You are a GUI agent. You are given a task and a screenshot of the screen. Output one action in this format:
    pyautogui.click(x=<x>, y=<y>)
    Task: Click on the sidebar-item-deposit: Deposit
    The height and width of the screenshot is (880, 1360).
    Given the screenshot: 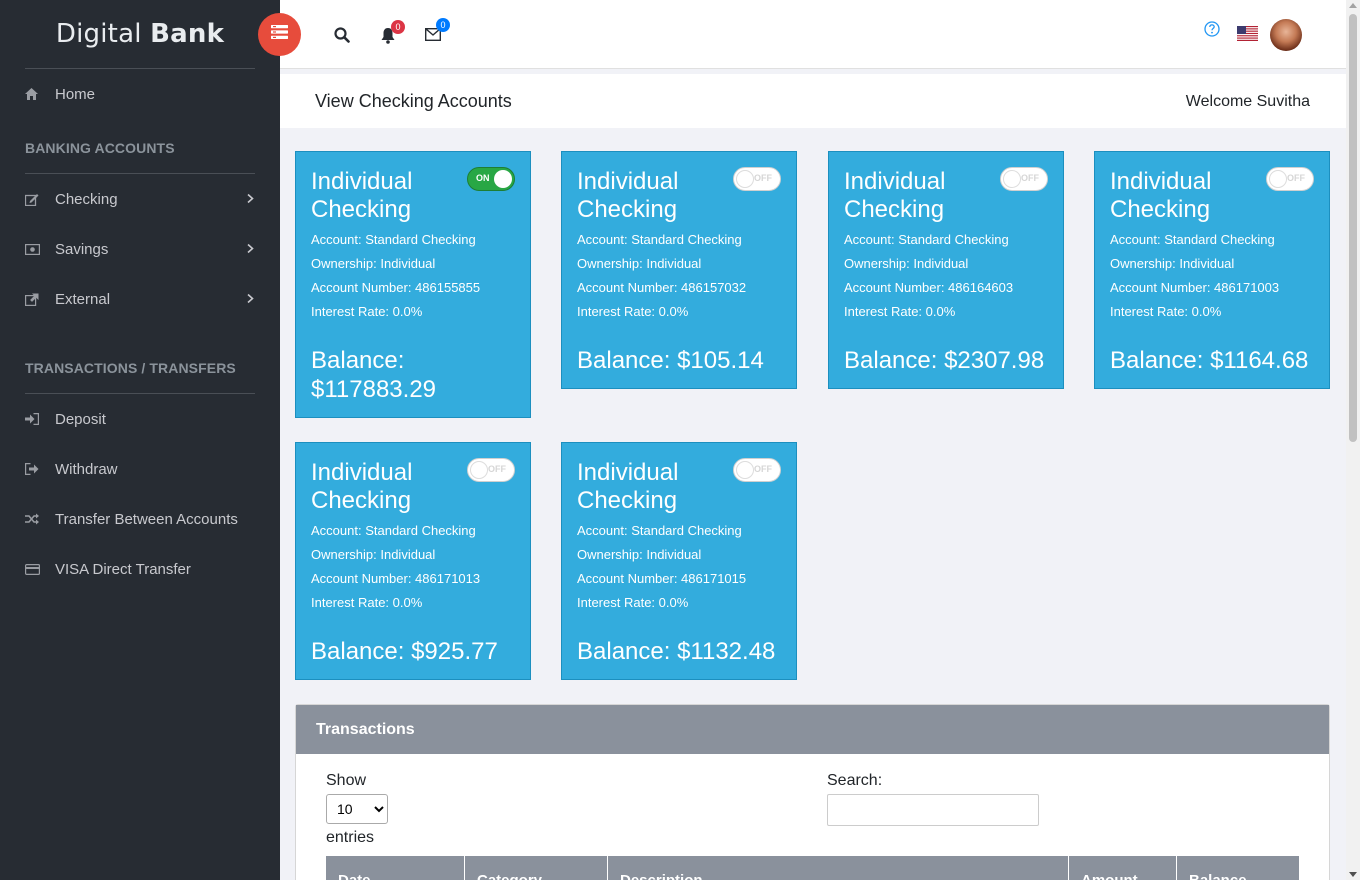 What is the action you would take?
    pyautogui.click(x=140, y=419)
    